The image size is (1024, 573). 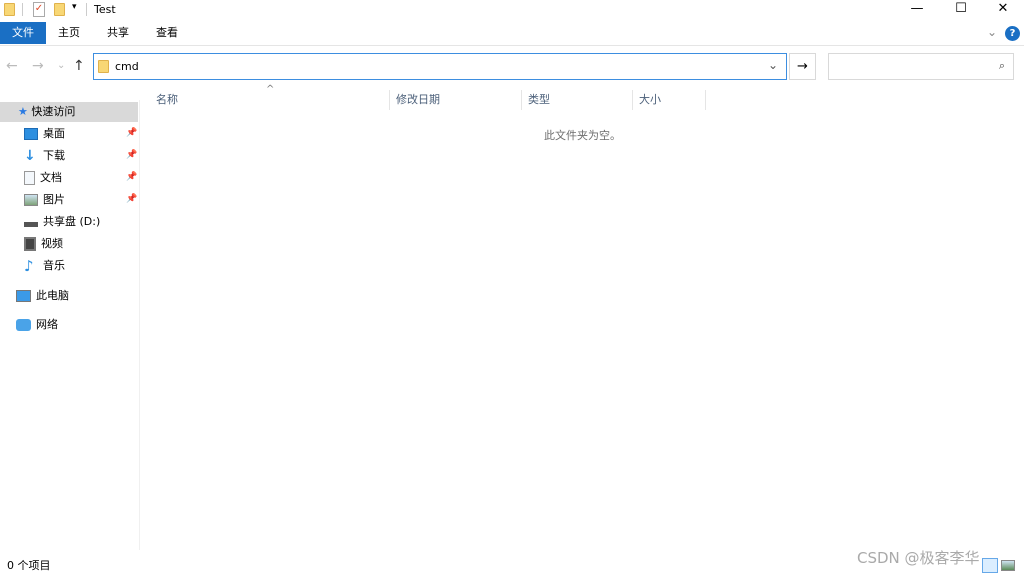 I want to click on back-button: ←, so click(x=12, y=66).